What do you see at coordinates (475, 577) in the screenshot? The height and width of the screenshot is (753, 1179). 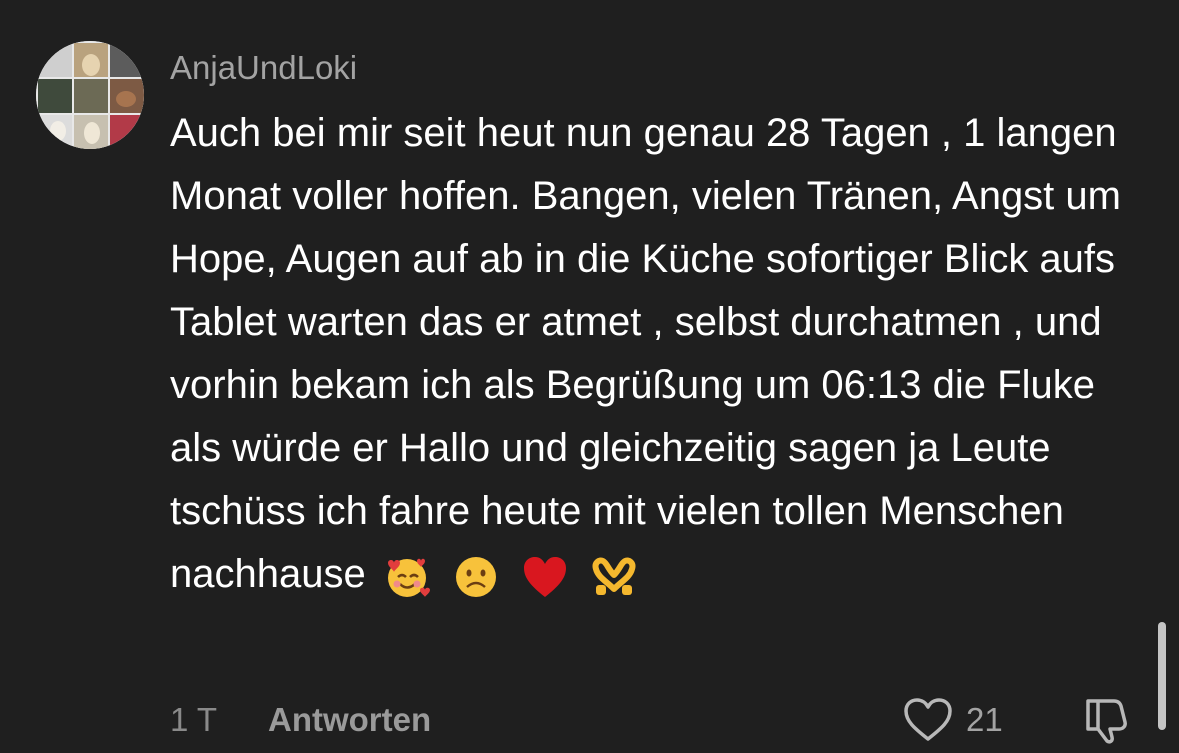 I see `frowning-face-icon` at bounding box center [475, 577].